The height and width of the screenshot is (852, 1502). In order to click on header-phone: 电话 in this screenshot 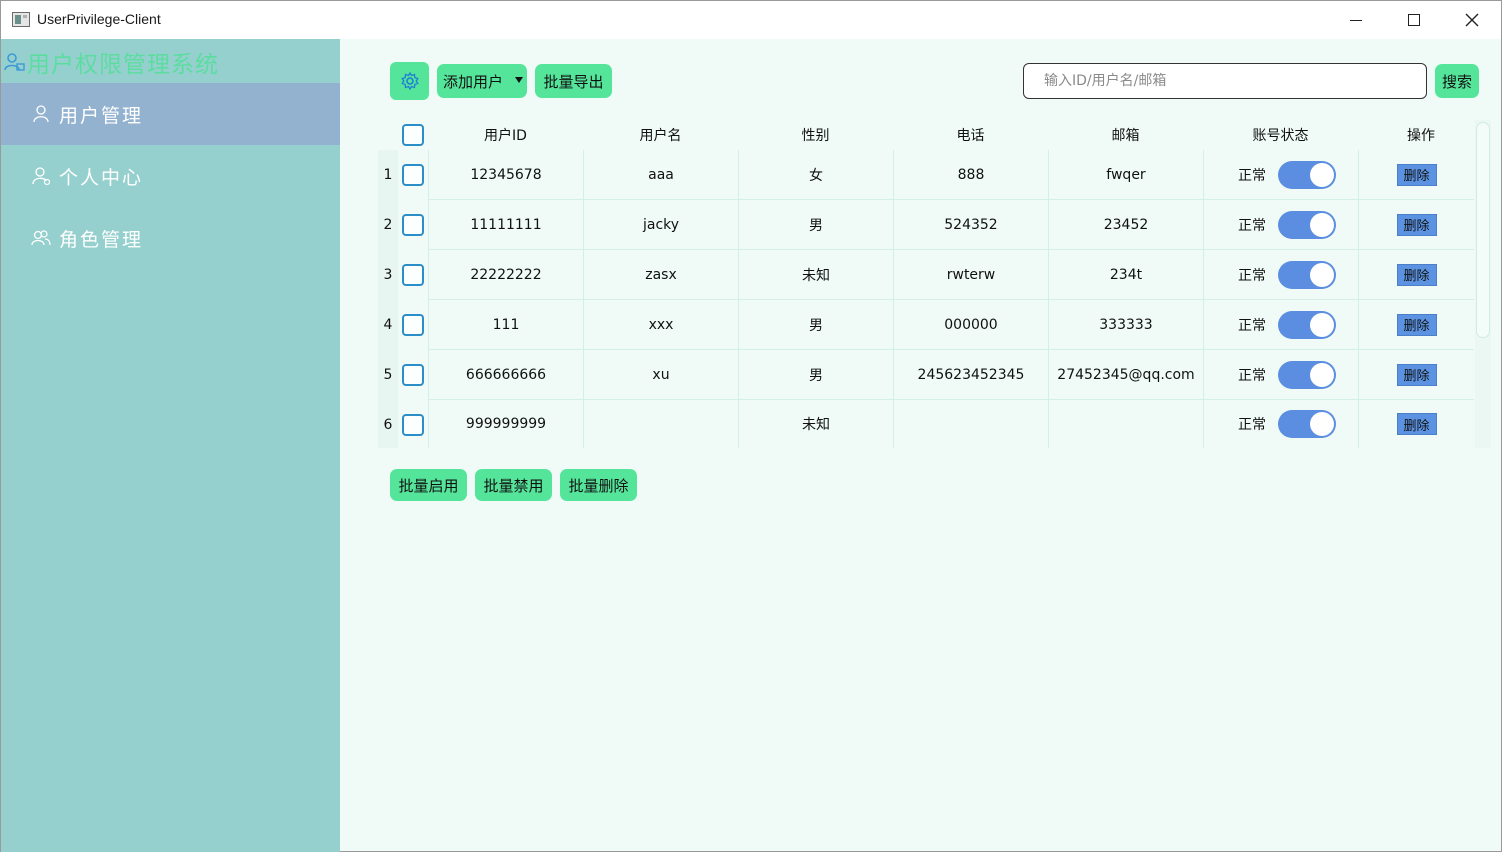, I will do `click(970, 136)`.